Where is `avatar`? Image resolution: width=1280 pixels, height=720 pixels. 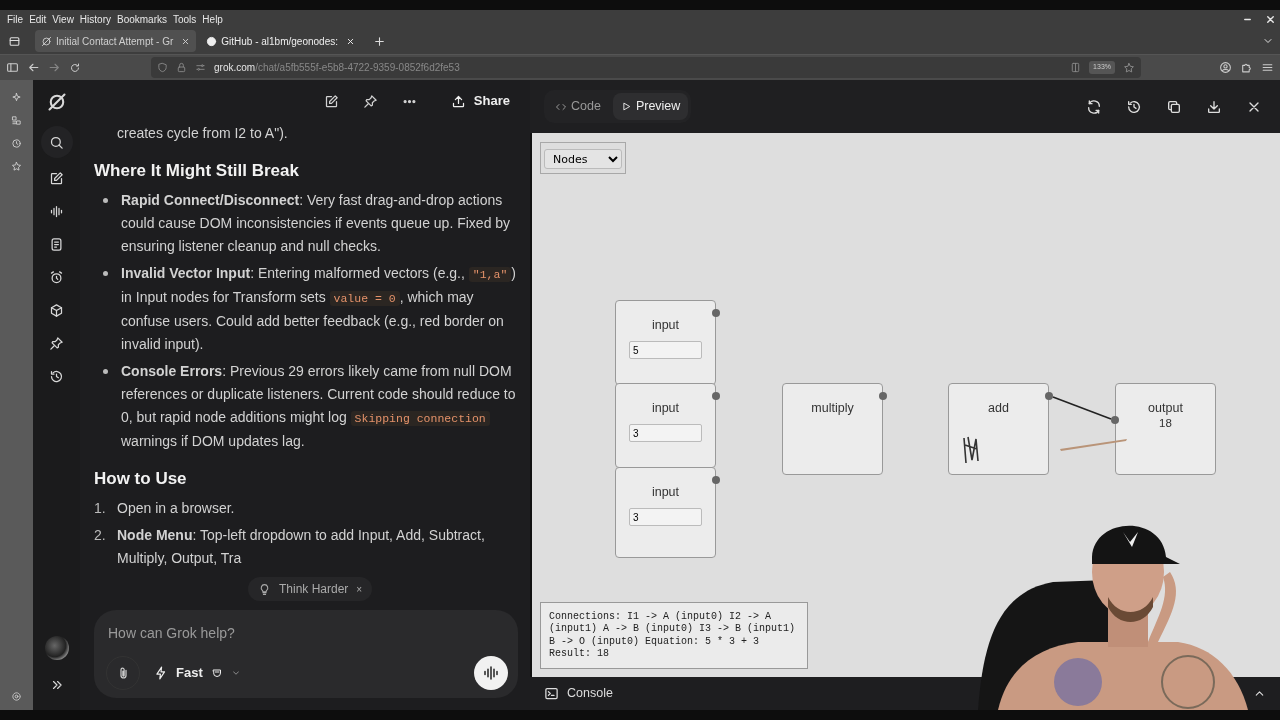 avatar is located at coordinates (56, 648).